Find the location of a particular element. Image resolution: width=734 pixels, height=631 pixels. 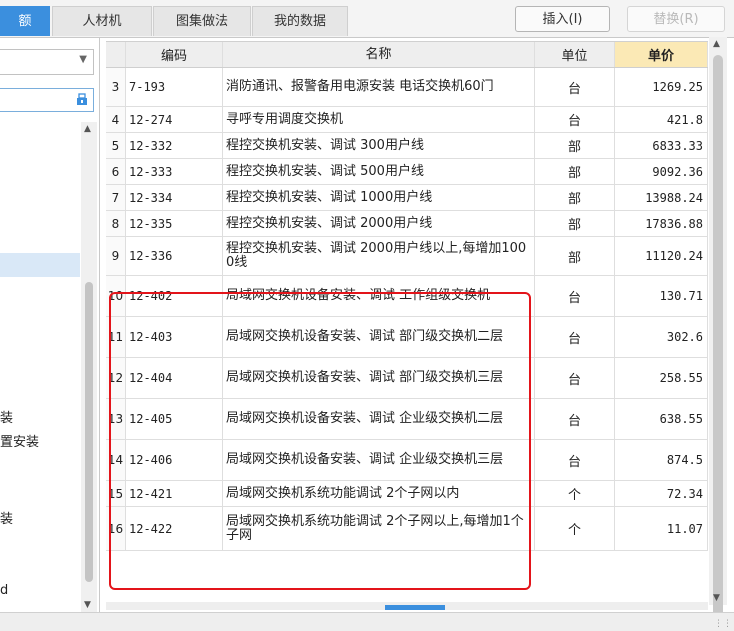

row-code: 12-403 is located at coordinates (174, 337).